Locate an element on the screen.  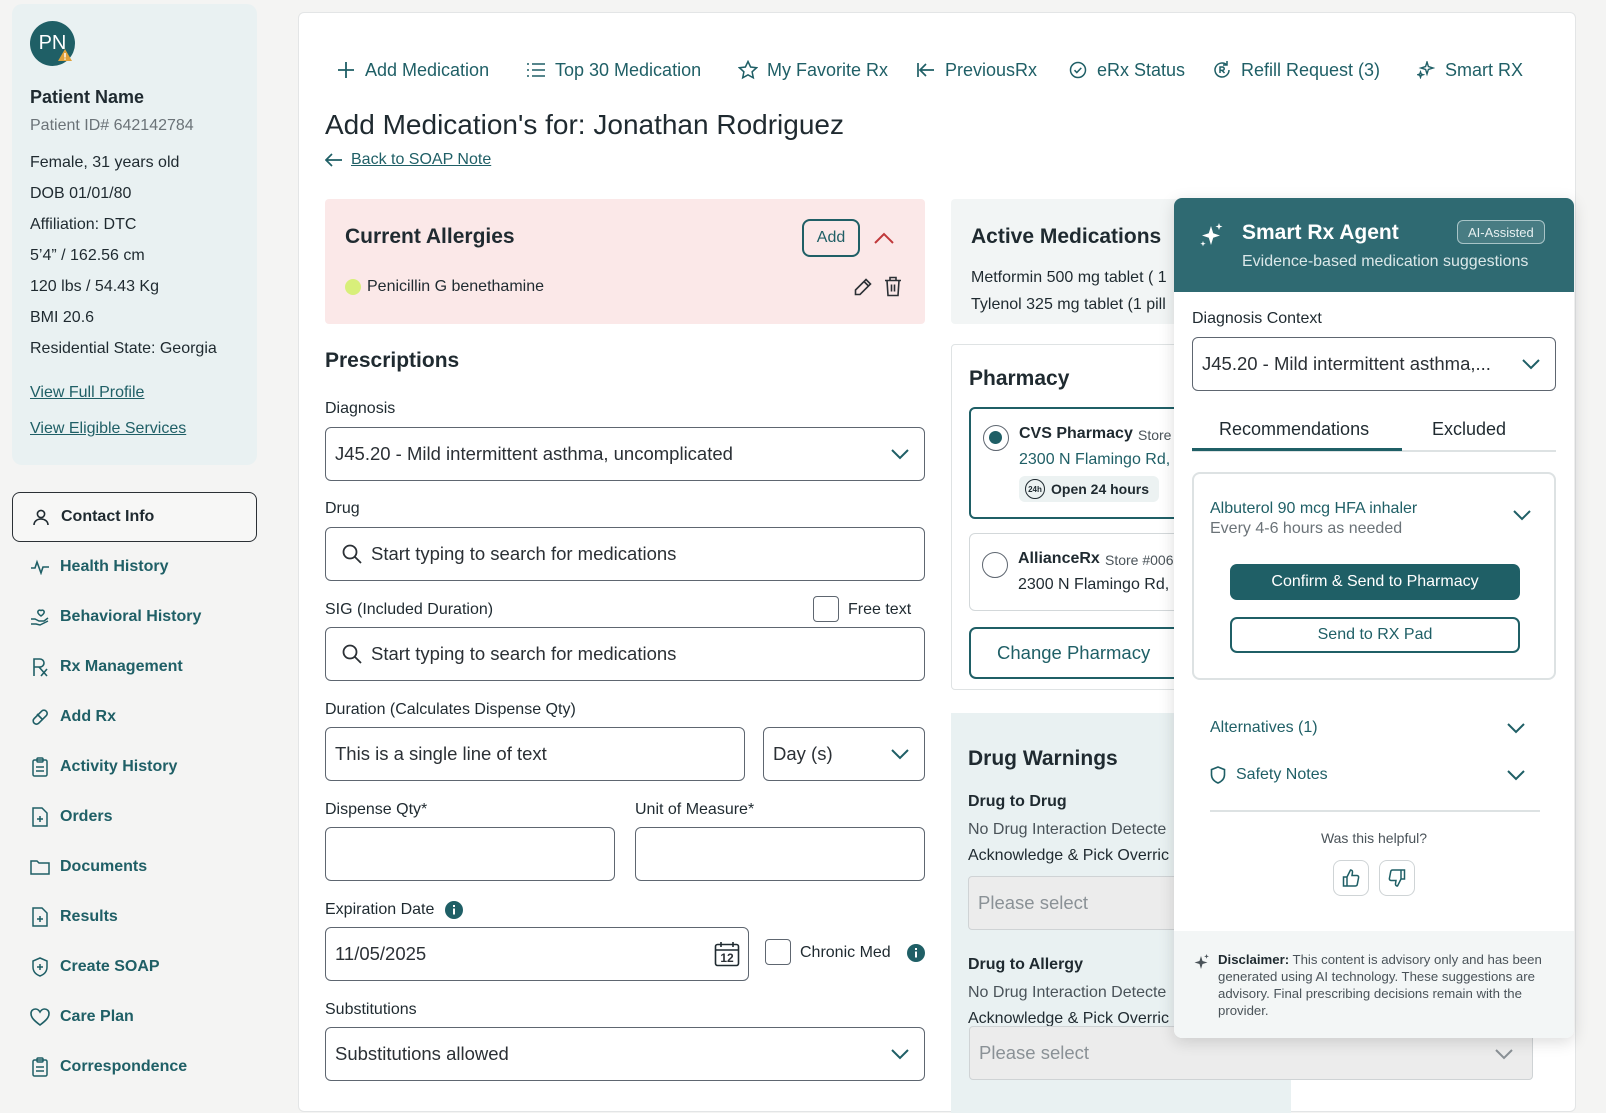
safety-notes-accordion: Safety Notes is located at coordinates (1375, 775).